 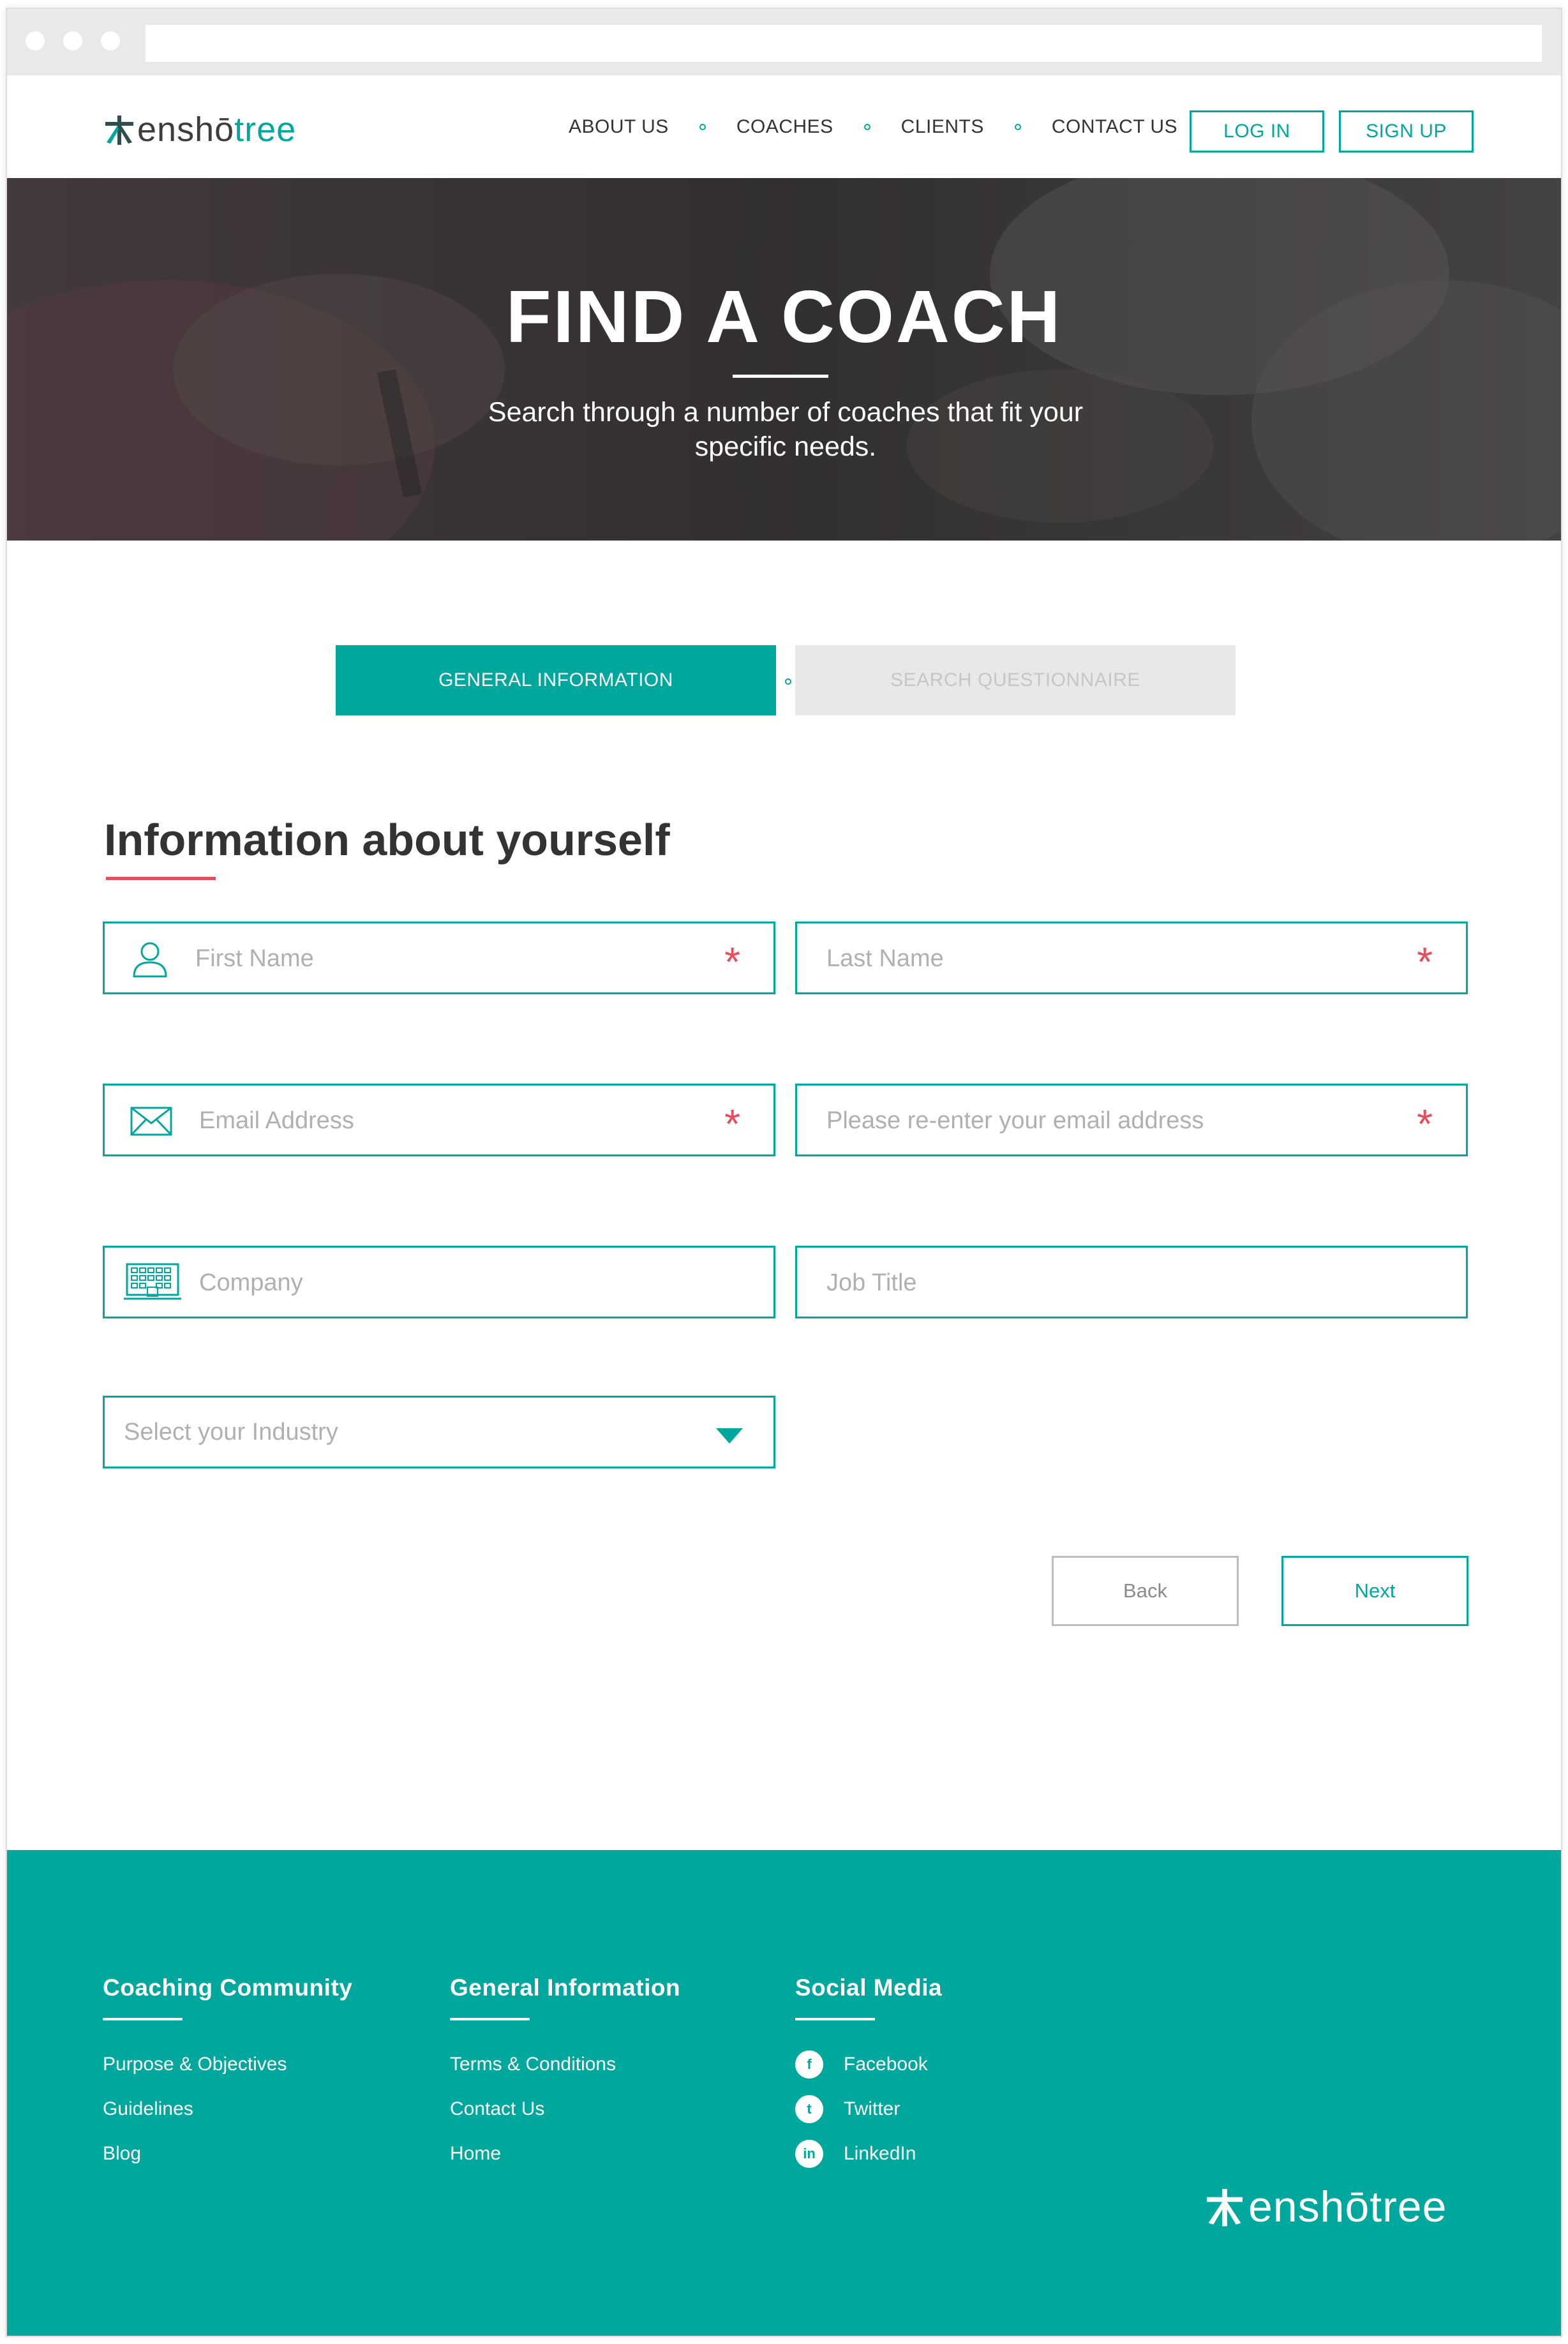 I want to click on form-title-underline, so click(x=161, y=878).